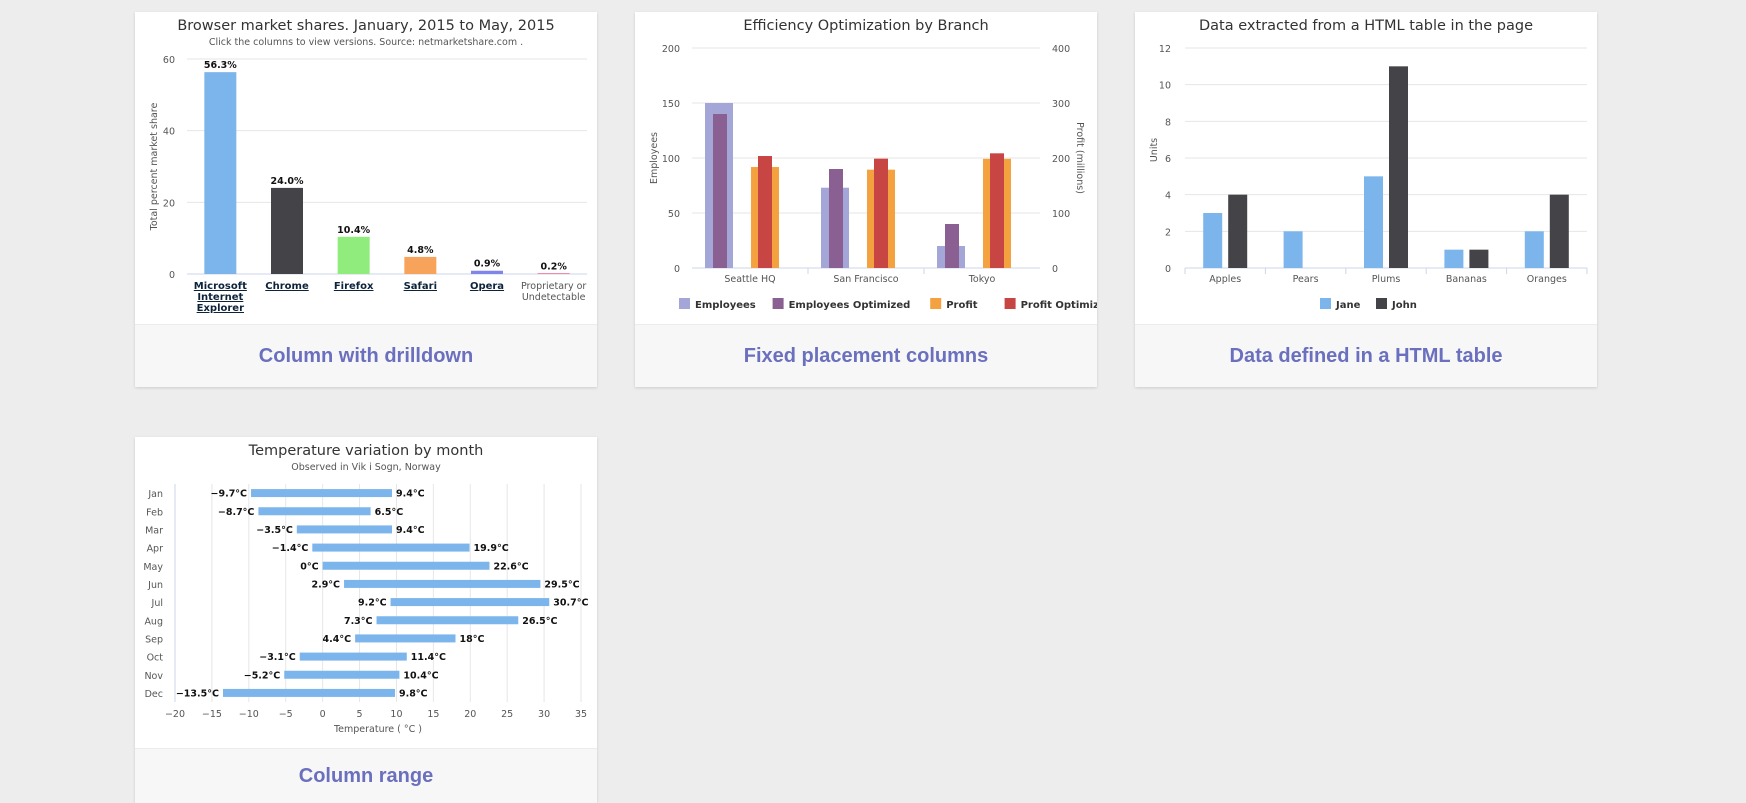  I want to click on low-data-label: 2.9°C, so click(325, 584).